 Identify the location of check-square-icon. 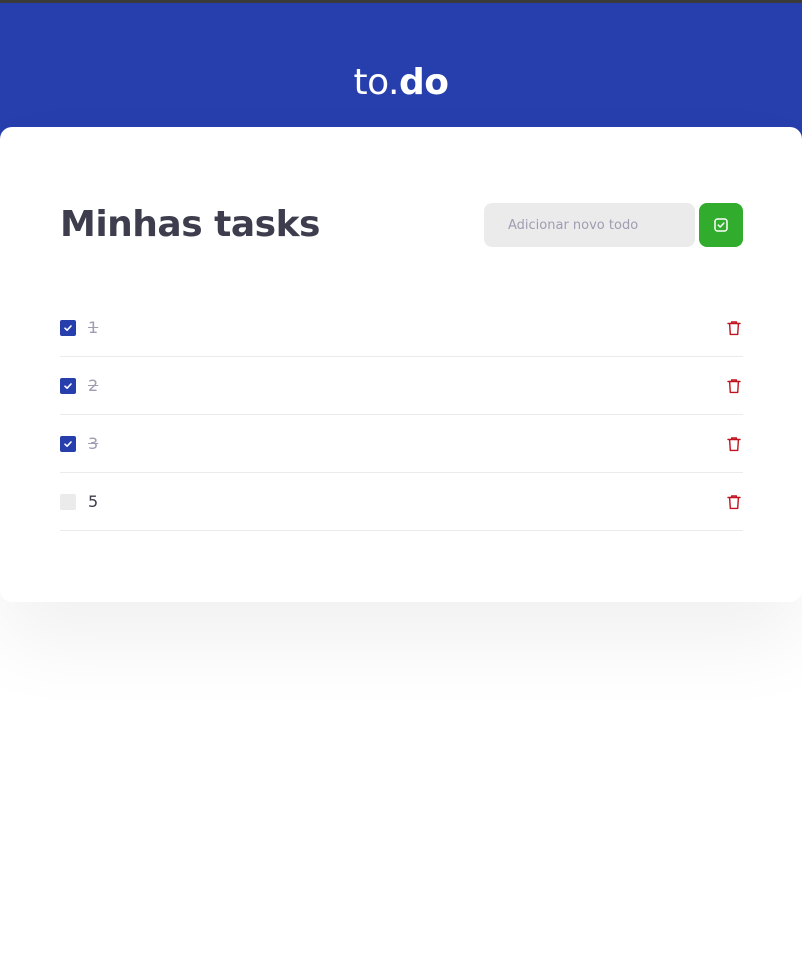
(721, 225).